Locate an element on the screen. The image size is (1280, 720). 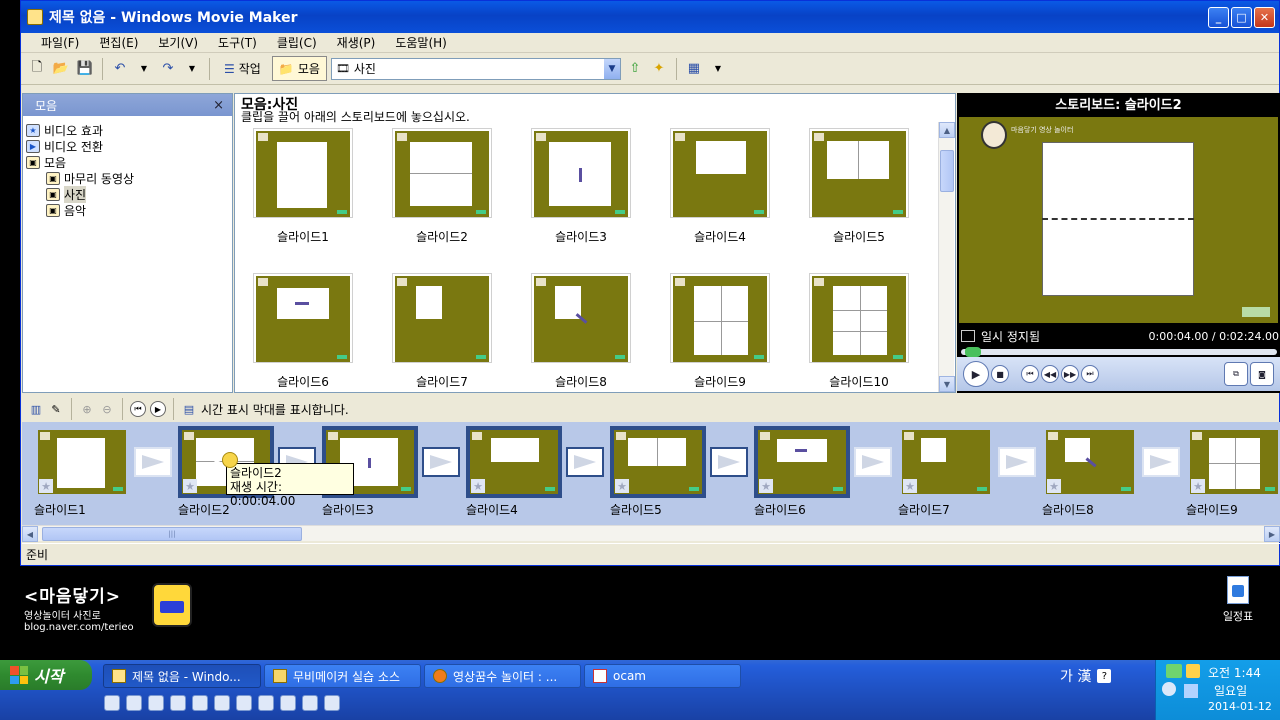
ime-help-icon: ? is located at coordinates (1104, 676).